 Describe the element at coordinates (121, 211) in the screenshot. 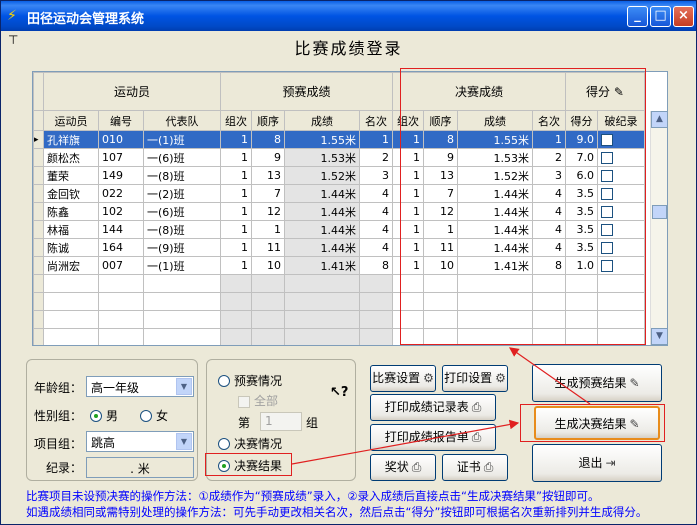

I see `table-cell: 102` at that location.